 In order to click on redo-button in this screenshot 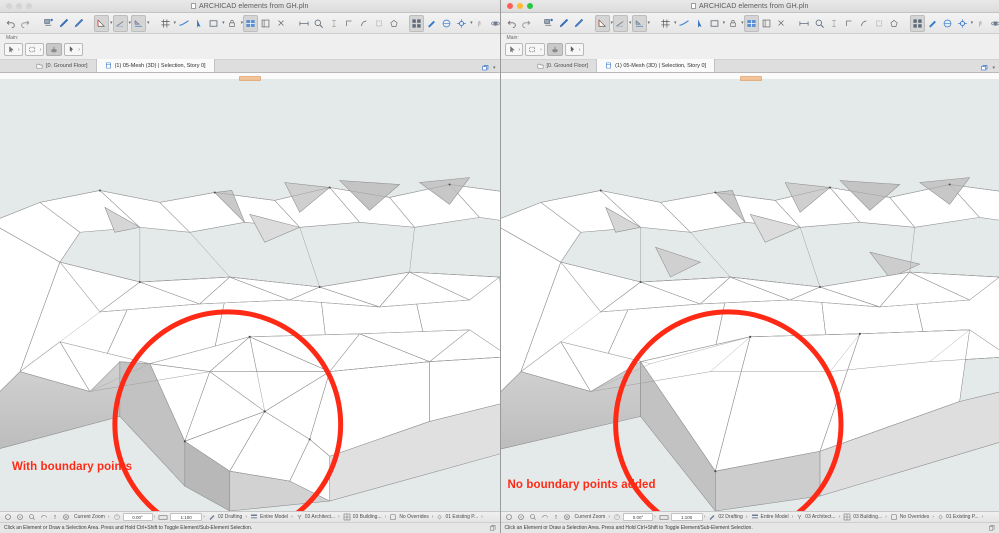, I will do `click(25, 23)`.